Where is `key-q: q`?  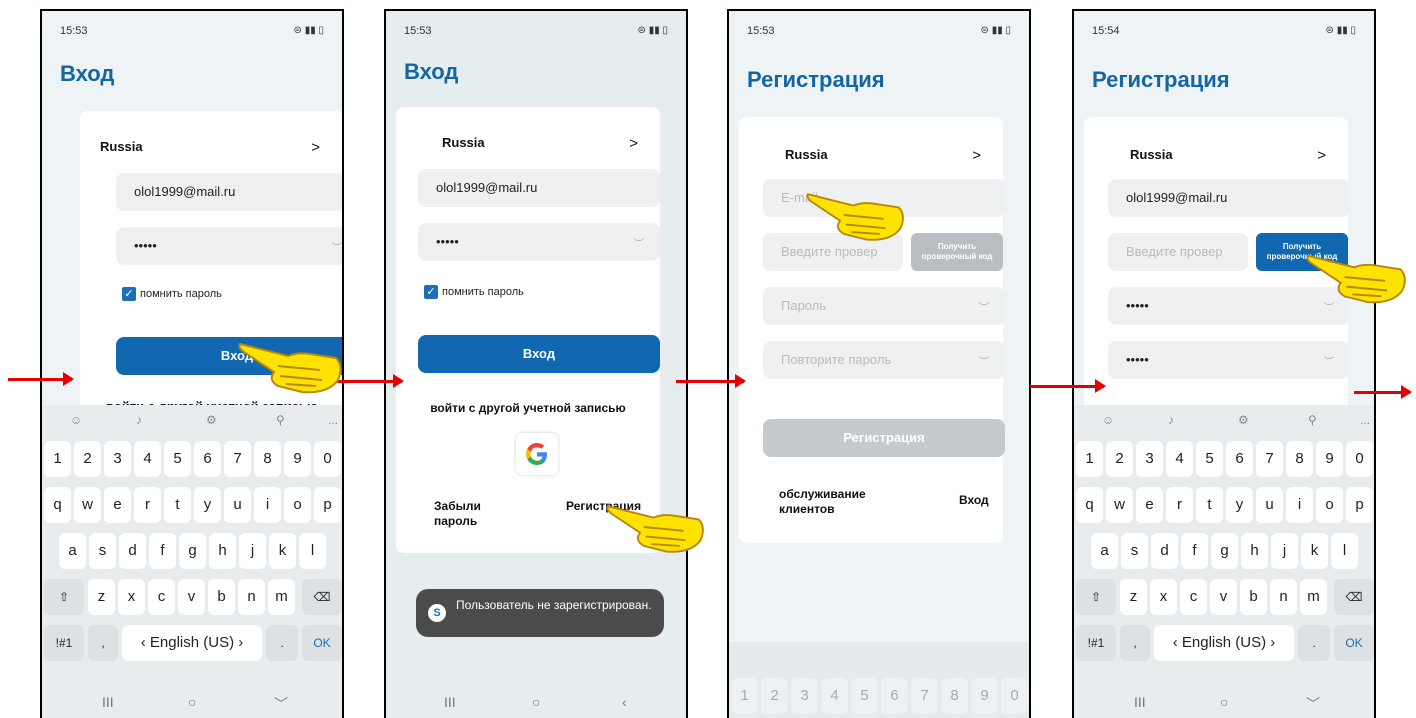 key-q: q is located at coordinates (57, 505).